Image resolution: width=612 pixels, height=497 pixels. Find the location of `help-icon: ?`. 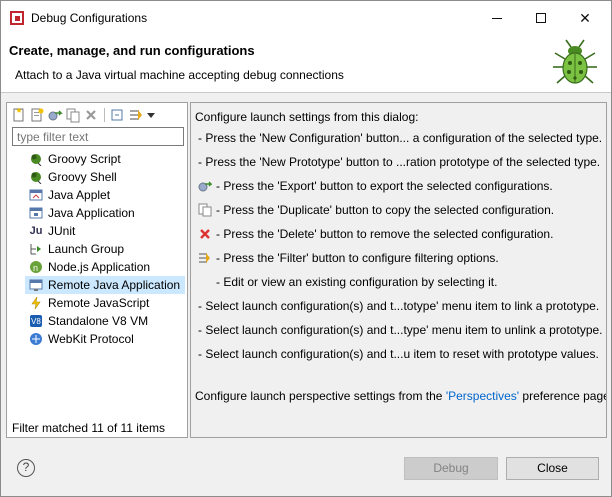

help-icon: ? is located at coordinates (26, 467).